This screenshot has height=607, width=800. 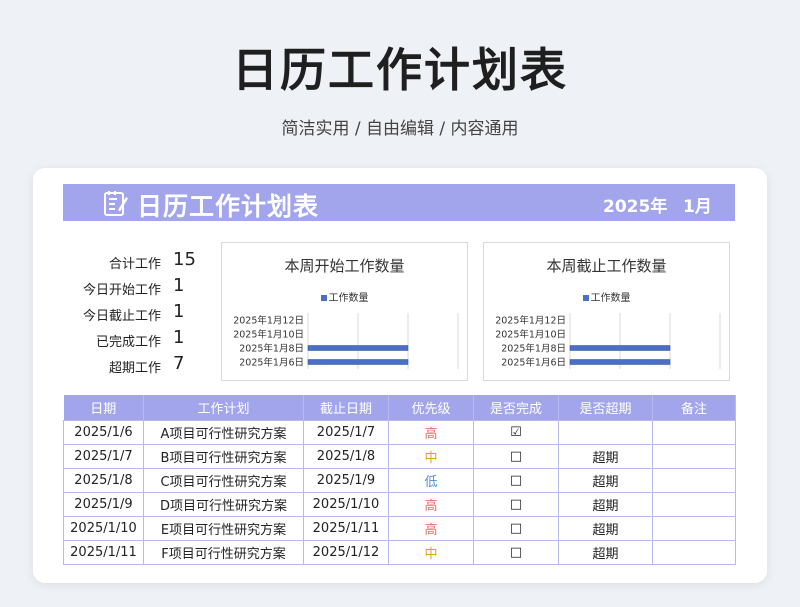 What do you see at coordinates (223, 528) in the screenshot?
I see `cell-plan: E项目可行性研究方案` at bounding box center [223, 528].